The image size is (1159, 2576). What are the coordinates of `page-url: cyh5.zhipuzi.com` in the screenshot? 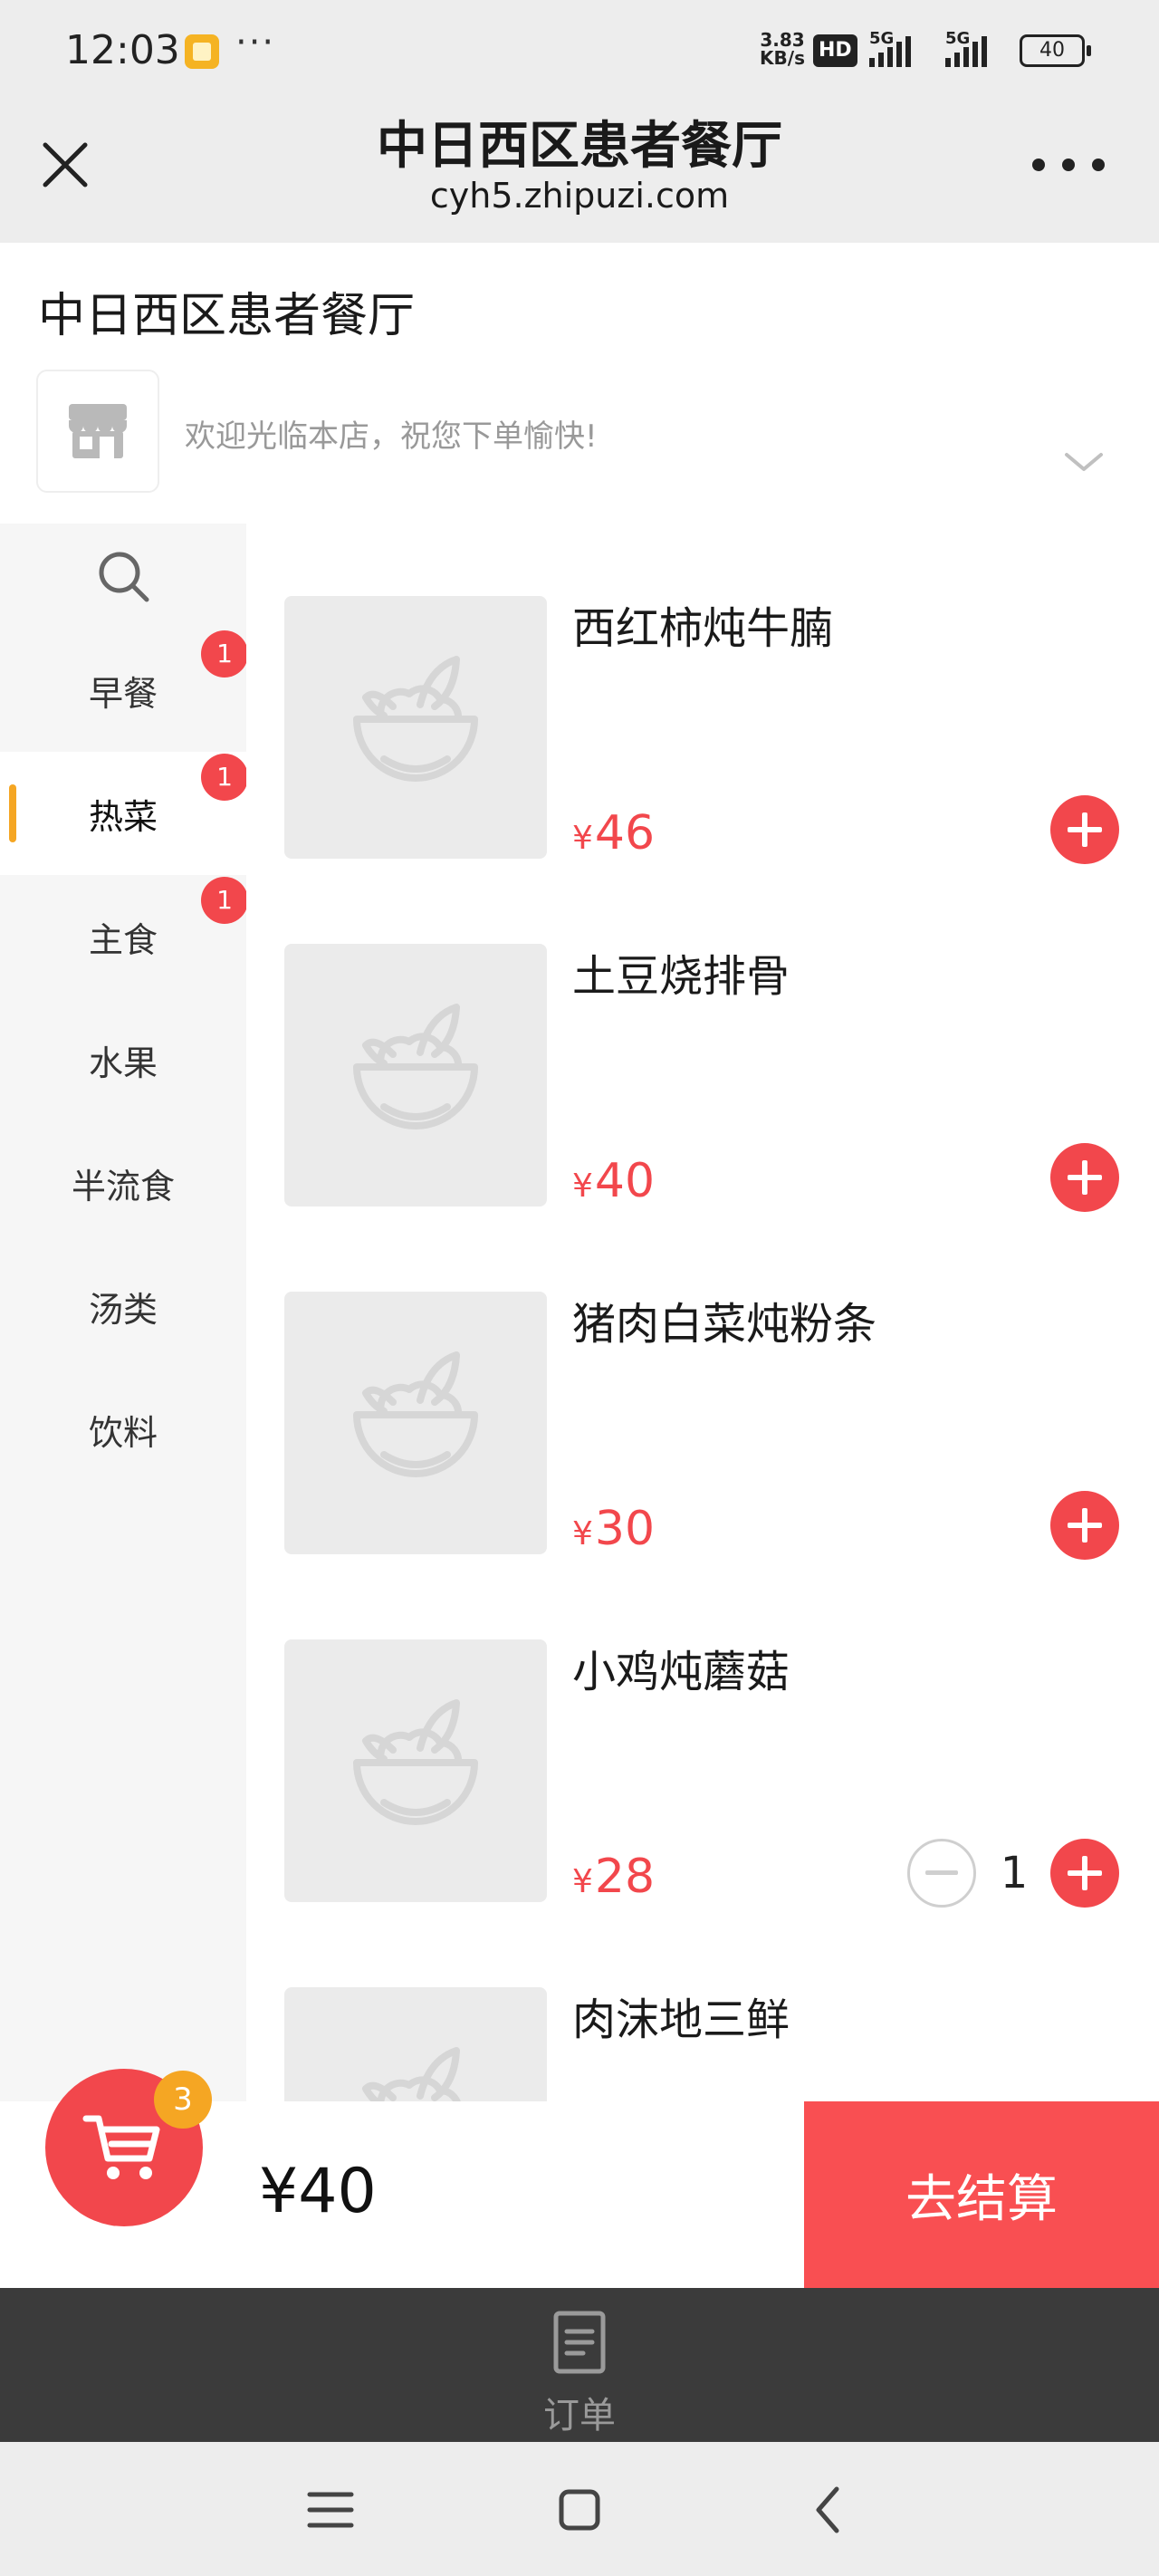 It's located at (579, 196).